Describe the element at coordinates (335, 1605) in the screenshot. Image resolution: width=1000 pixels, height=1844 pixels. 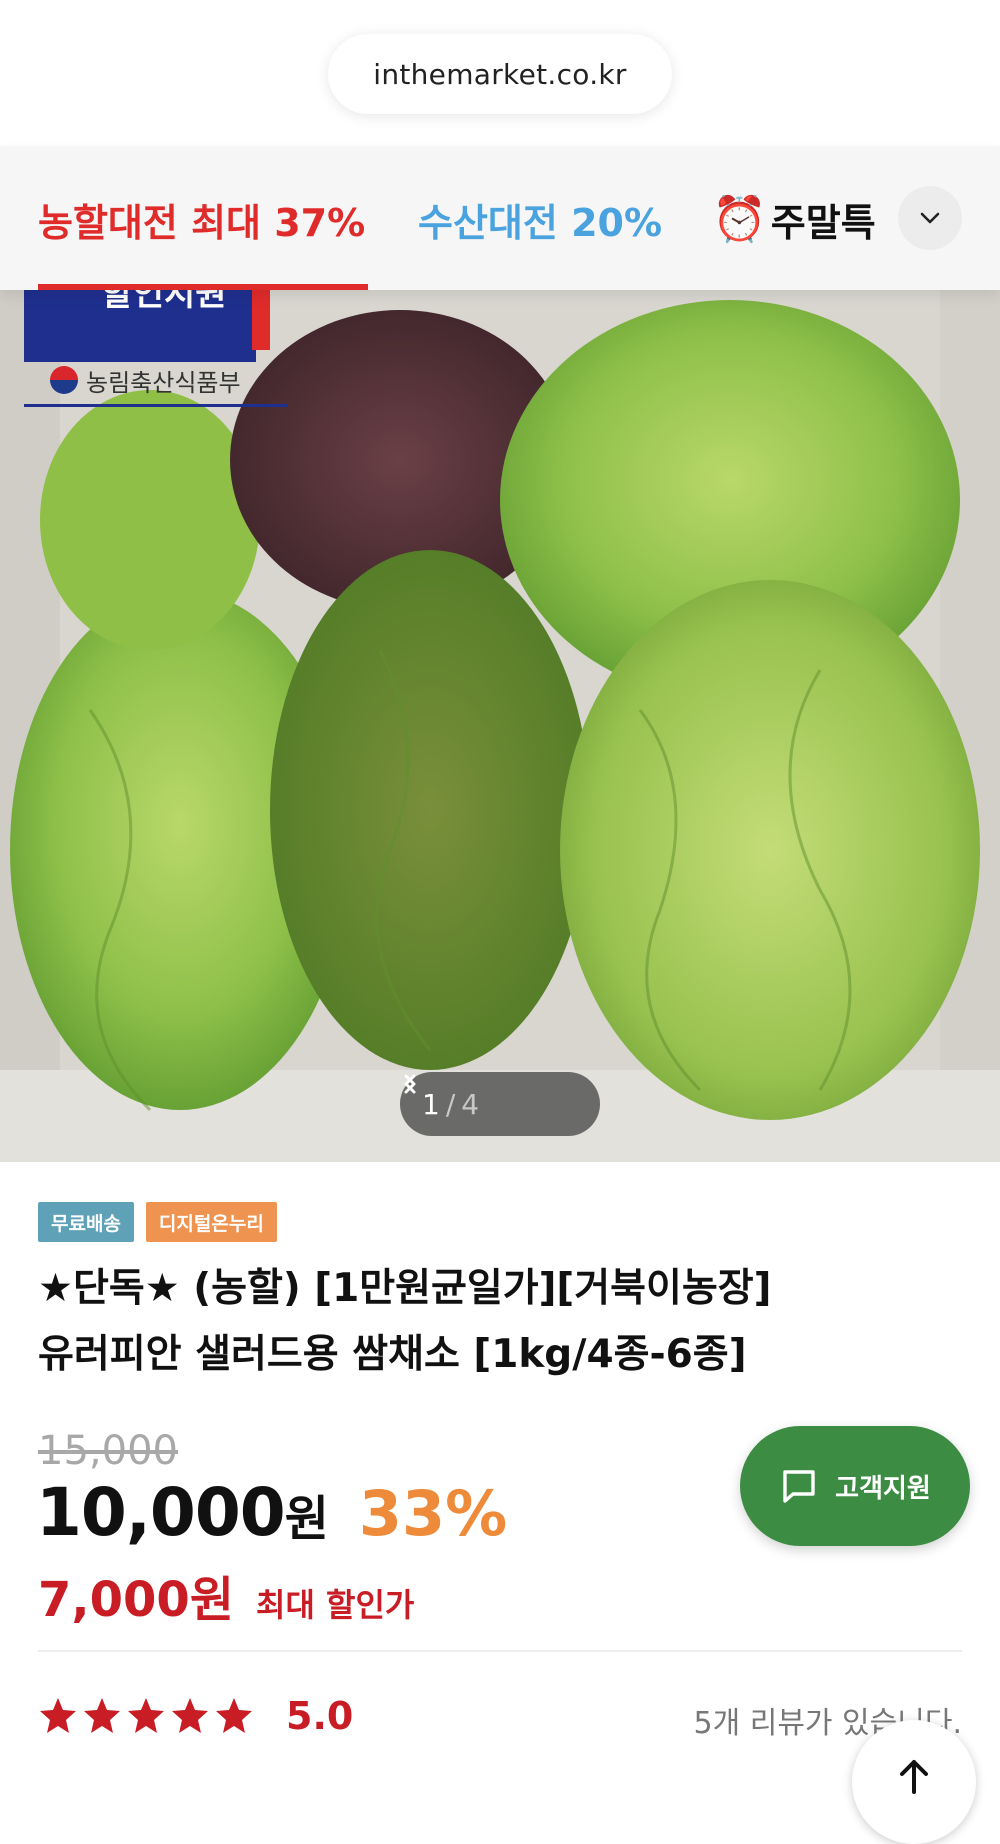
I see `max-discount-label: 최대 할인가` at that location.